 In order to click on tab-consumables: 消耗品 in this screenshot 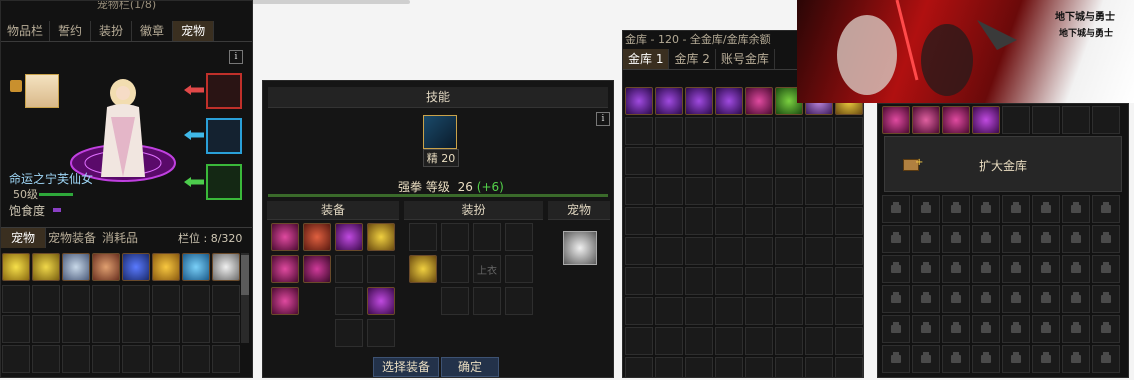, I will do `click(120, 238)`.